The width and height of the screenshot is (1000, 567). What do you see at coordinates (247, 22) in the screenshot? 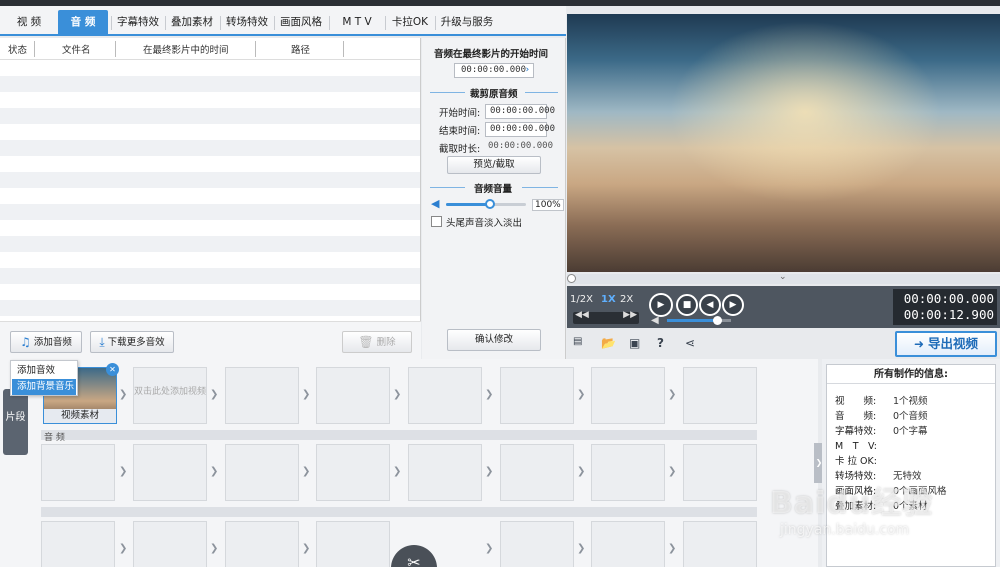
I see `tab-transition-effects: 转场特效` at bounding box center [247, 22].